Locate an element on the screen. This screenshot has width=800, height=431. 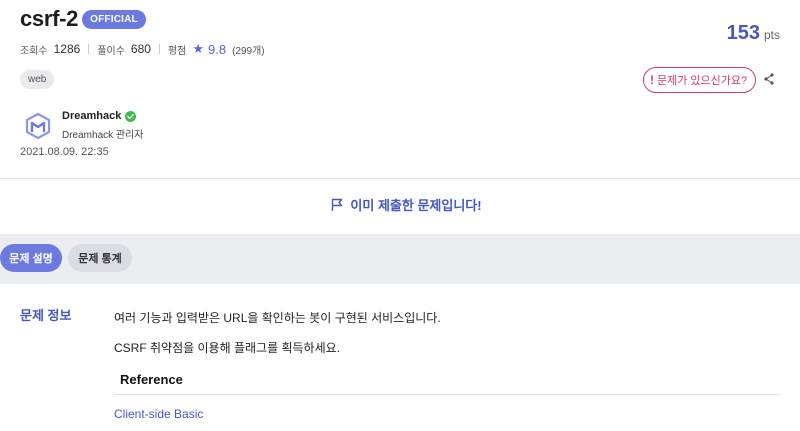
challenge-stats: 조회수 1286 풀이수 680 평점 ★ 9.8 (299개) is located at coordinates (142, 49).